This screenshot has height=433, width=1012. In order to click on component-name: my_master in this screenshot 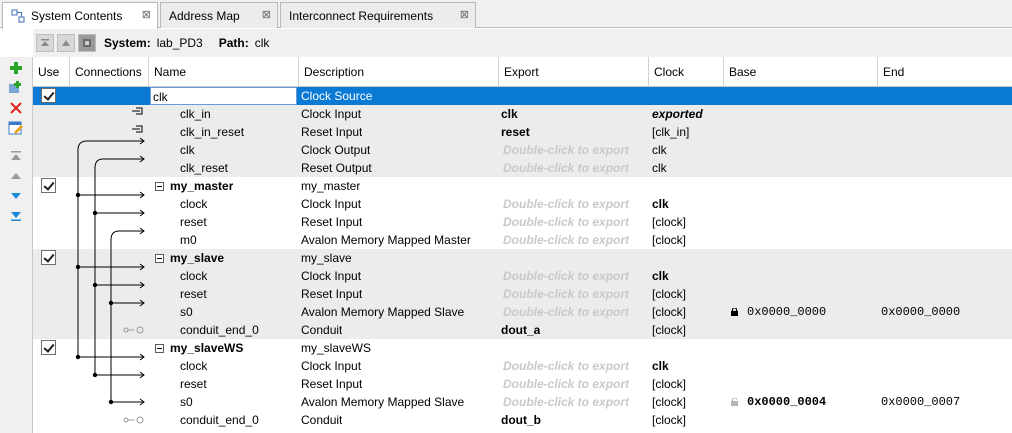, I will do `click(202, 186)`.